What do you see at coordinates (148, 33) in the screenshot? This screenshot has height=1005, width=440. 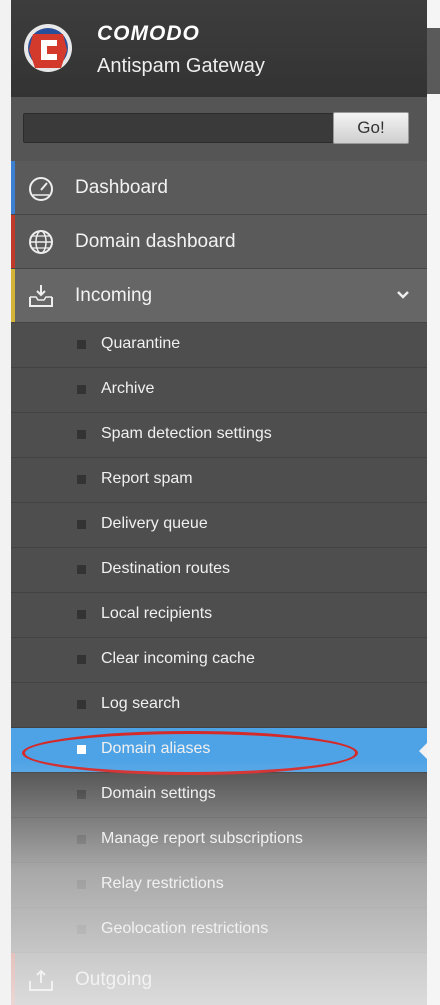 I see `brand-name: COMODO` at bounding box center [148, 33].